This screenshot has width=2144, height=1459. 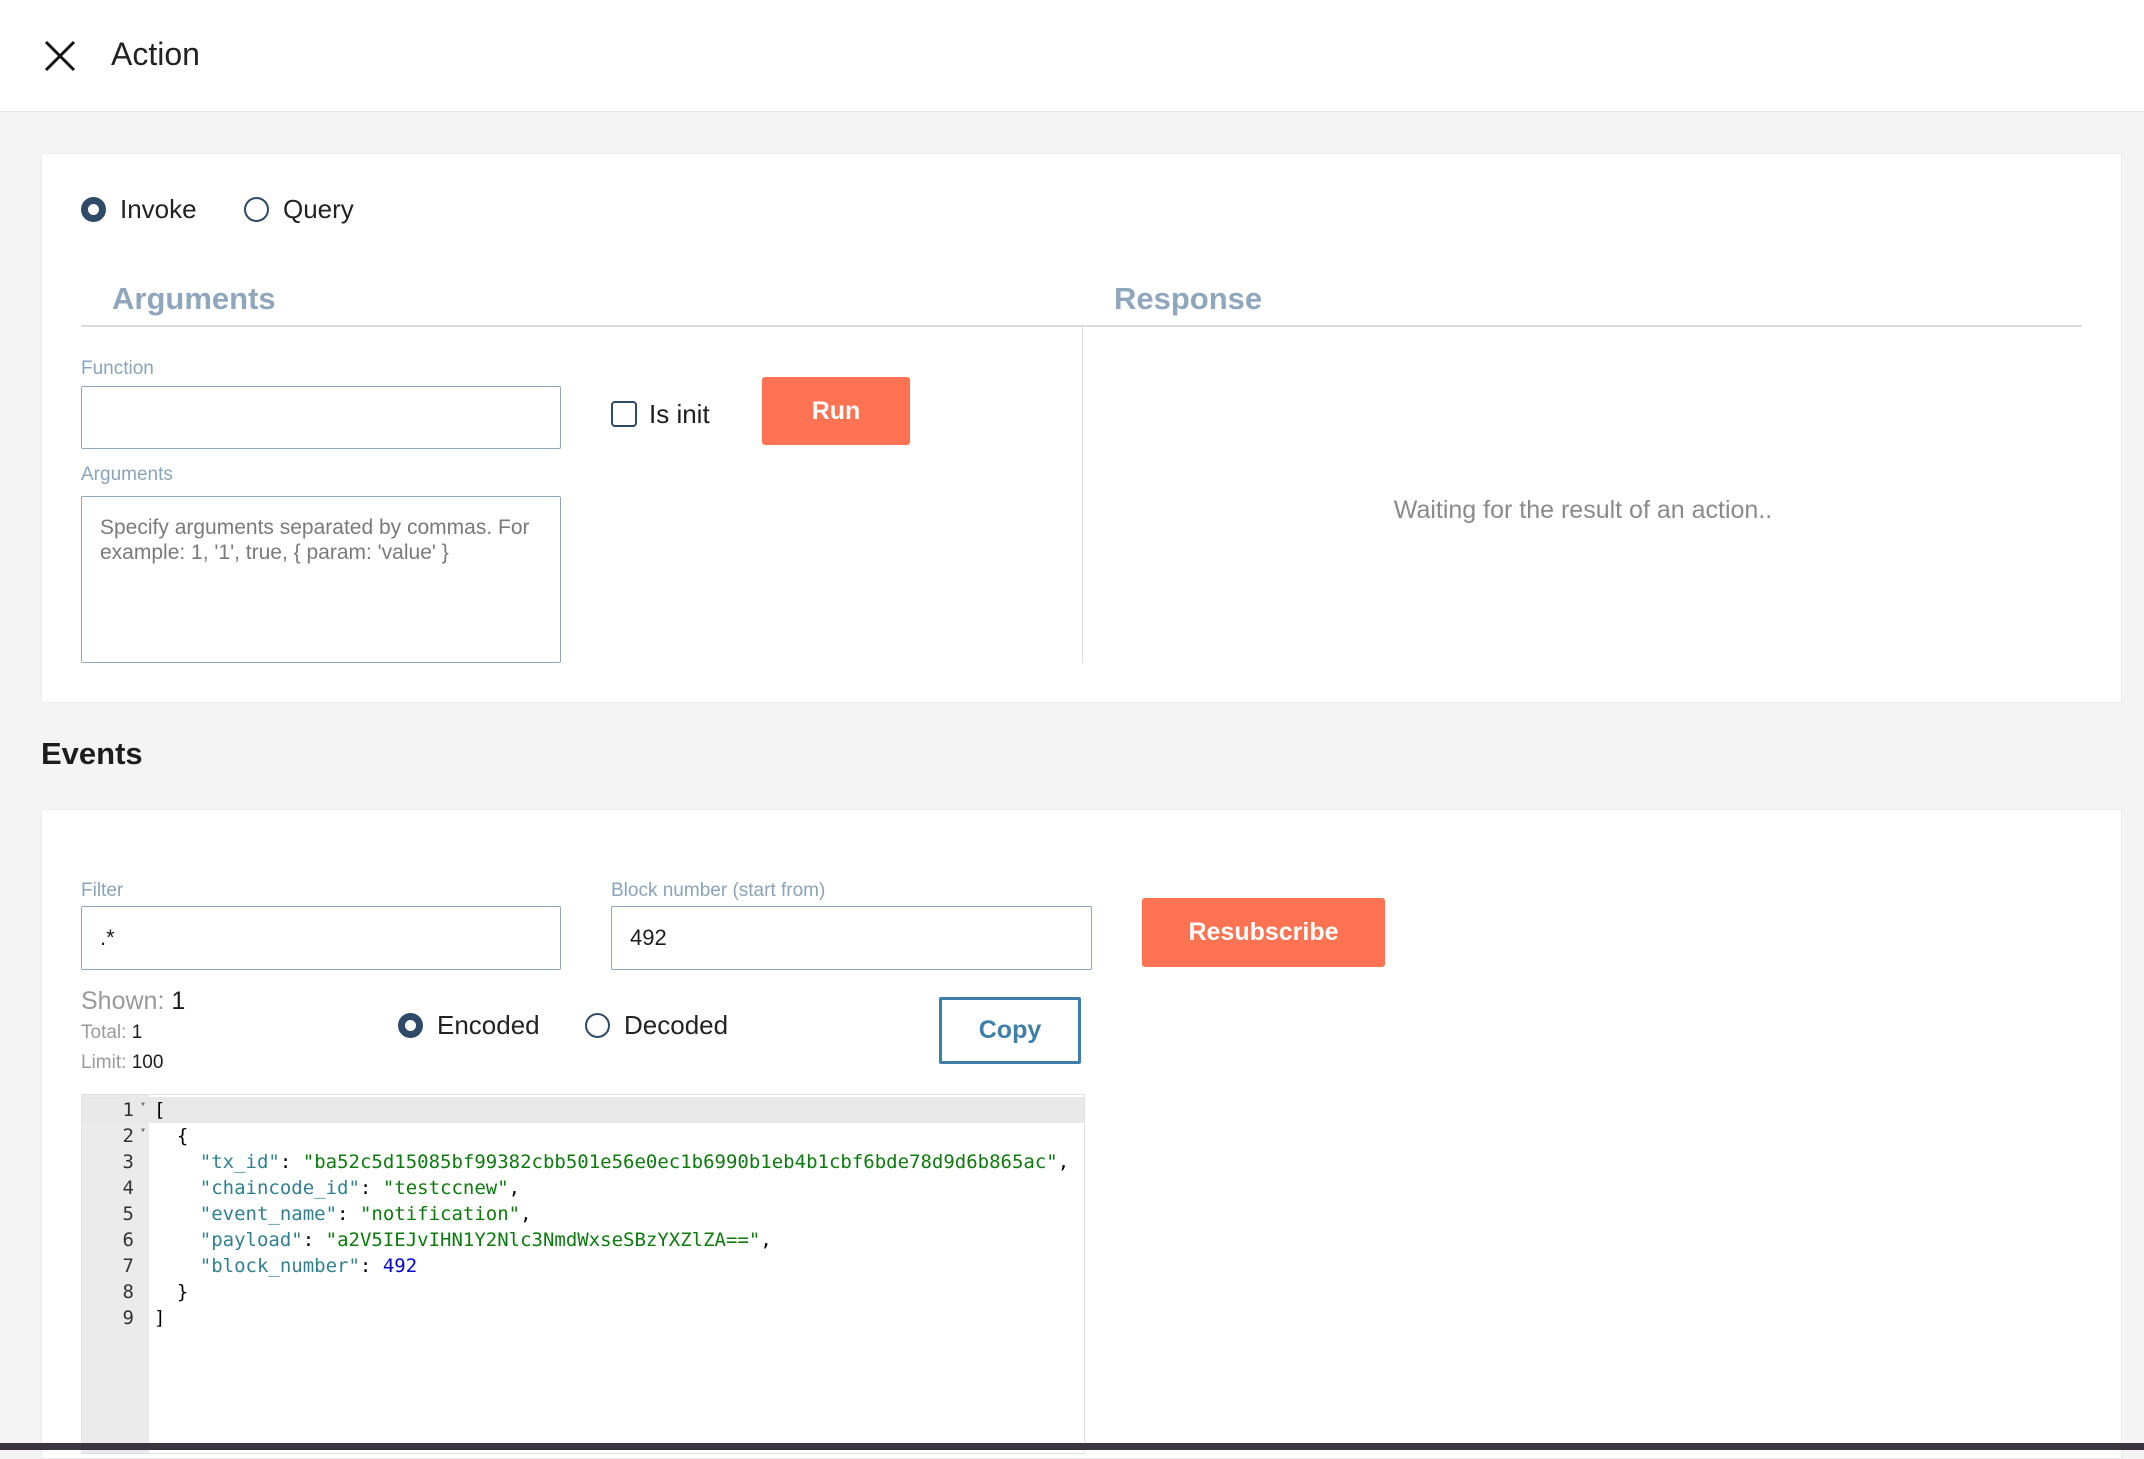 What do you see at coordinates (128, 1162) in the screenshot?
I see `line-number: 3` at bounding box center [128, 1162].